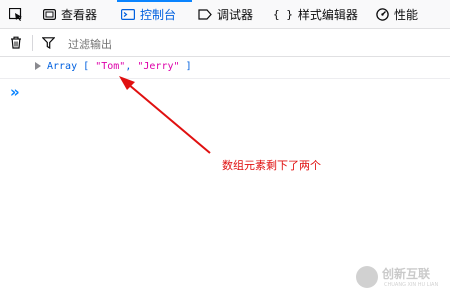  I want to click on watermark-logo: 创新互联 CHUANG XIN HU LIAN, so click(400, 278).